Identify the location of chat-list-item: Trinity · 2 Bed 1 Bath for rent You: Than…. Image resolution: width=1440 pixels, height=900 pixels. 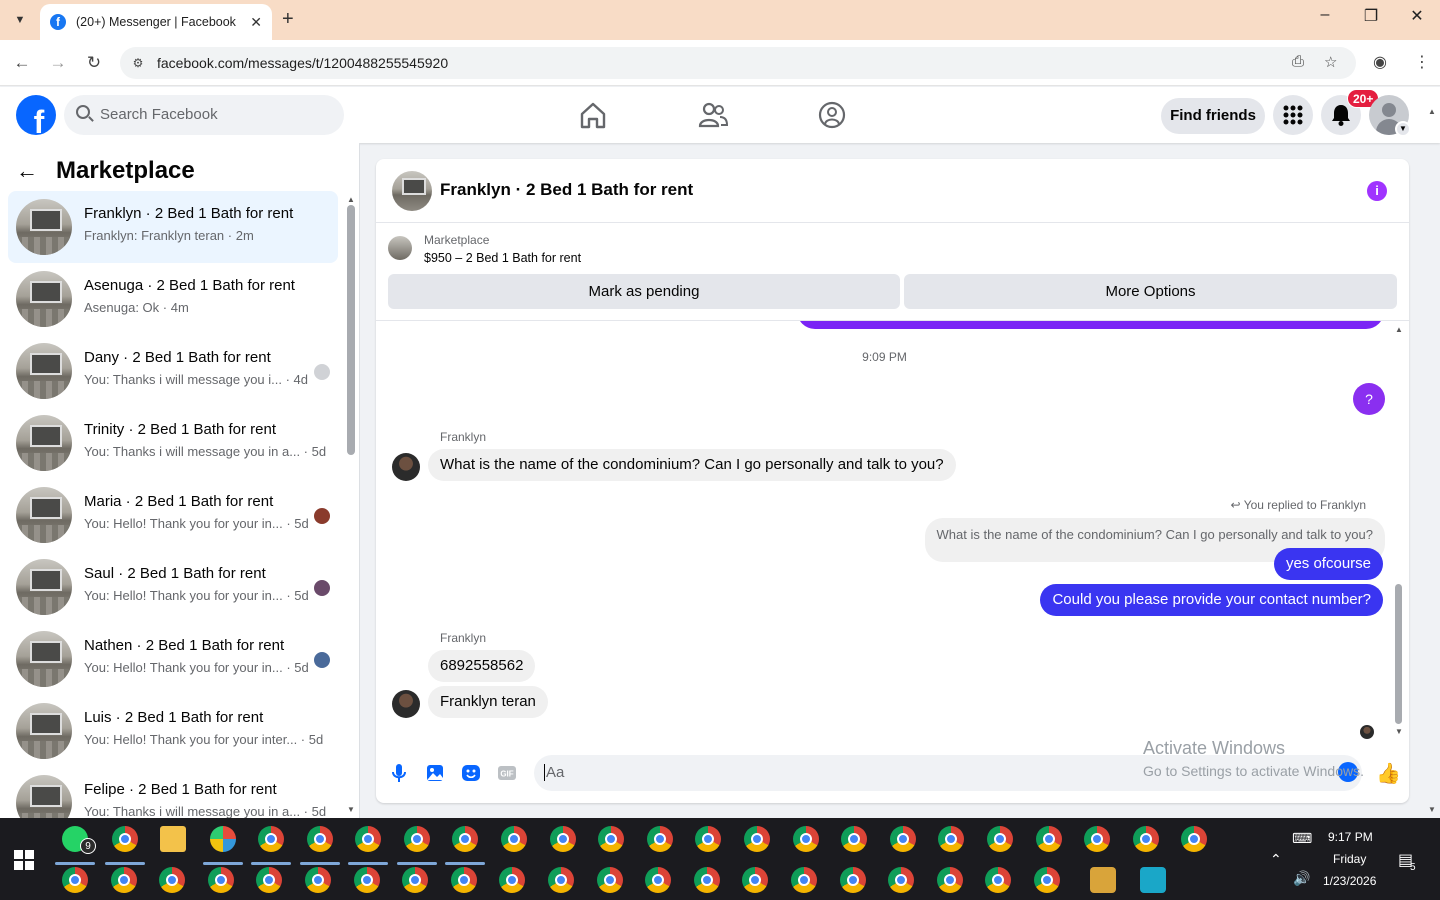
(173, 443).